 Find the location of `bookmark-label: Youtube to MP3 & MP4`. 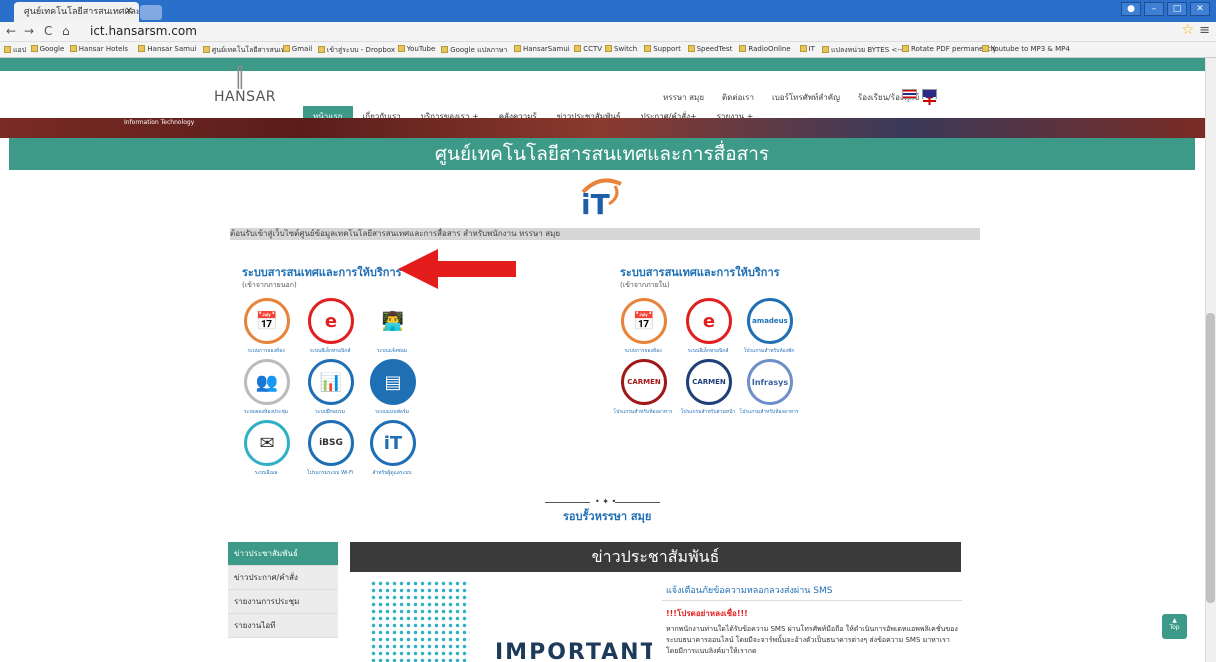

bookmark-label: Youtube to MP3 & MP4 is located at coordinates (1030, 49).